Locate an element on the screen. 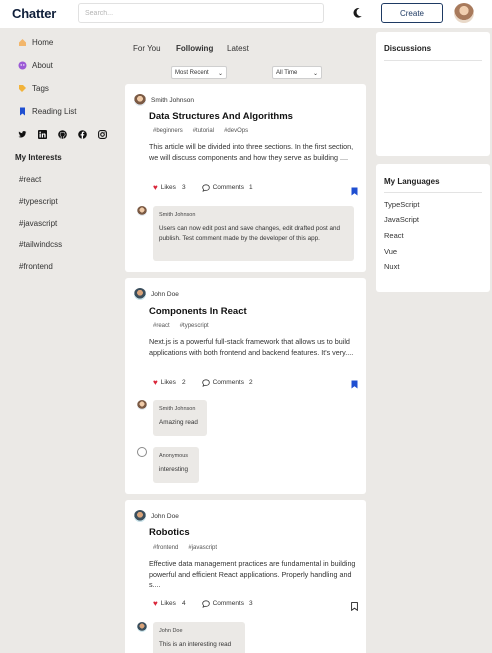 This screenshot has height=653, width=492. post-tags: #frontend #javascript is located at coordinates (185, 548).